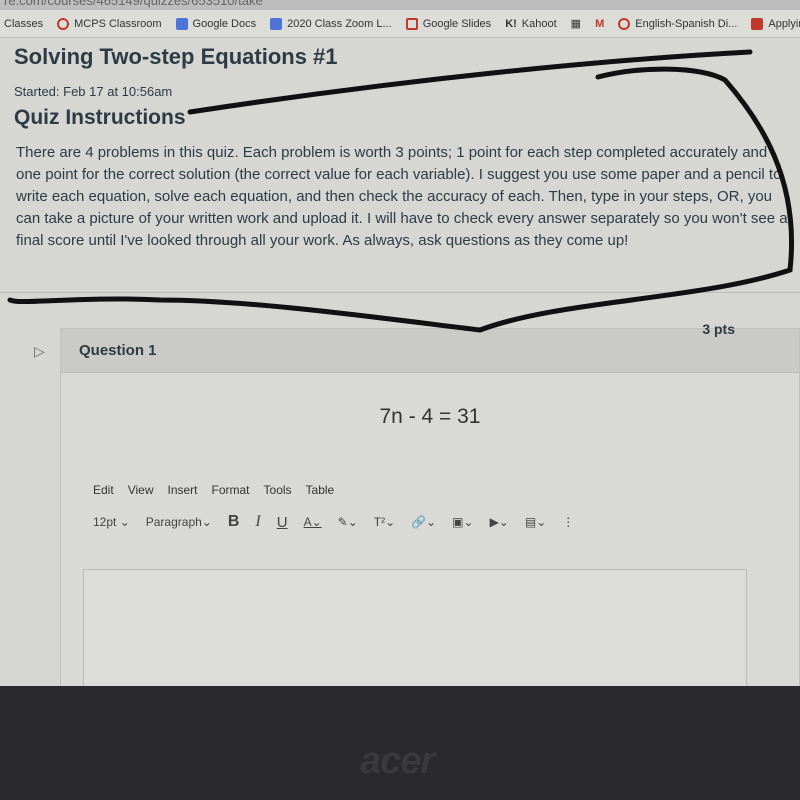  I want to click on text-color-label: A, so click(307, 522).